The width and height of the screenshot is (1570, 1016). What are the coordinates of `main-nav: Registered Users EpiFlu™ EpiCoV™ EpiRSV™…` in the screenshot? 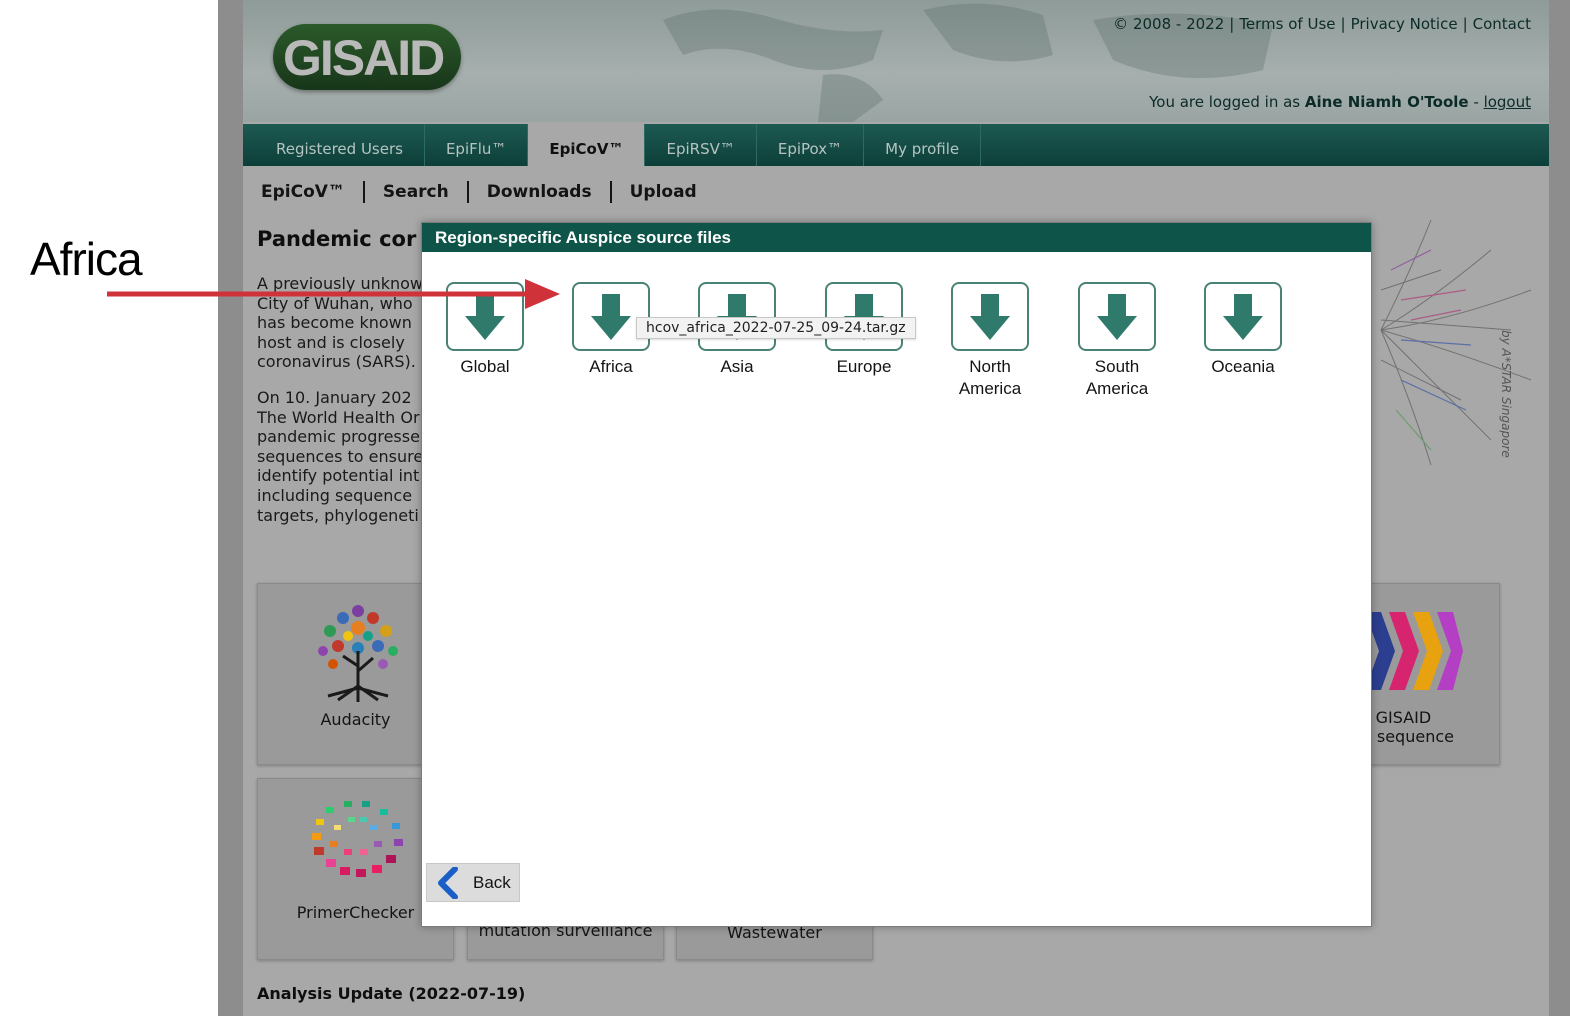 It's located at (896, 145).